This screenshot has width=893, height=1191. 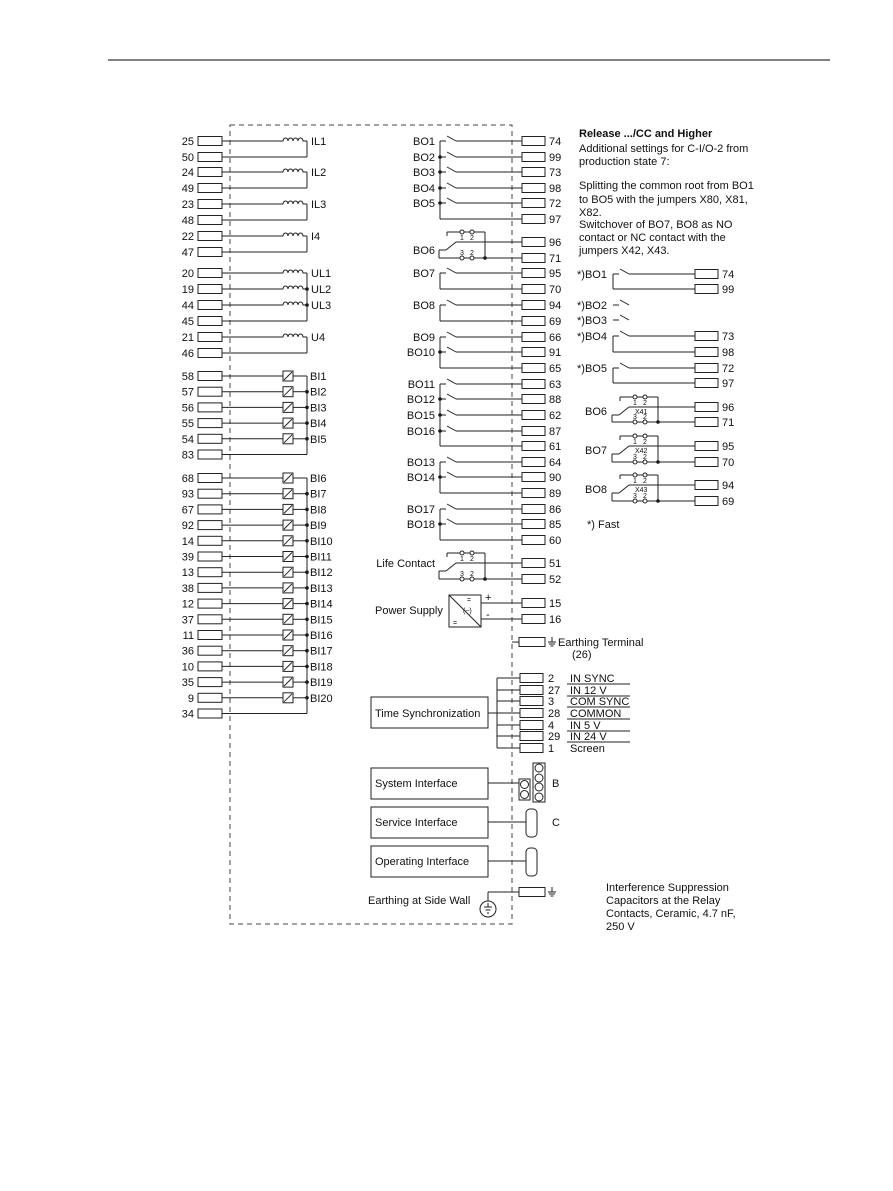 What do you see at coordinates (666, 186) in the screenshot?
I see `notes-line: Splitting the common root from BO1` at bounding box center [666, 186].